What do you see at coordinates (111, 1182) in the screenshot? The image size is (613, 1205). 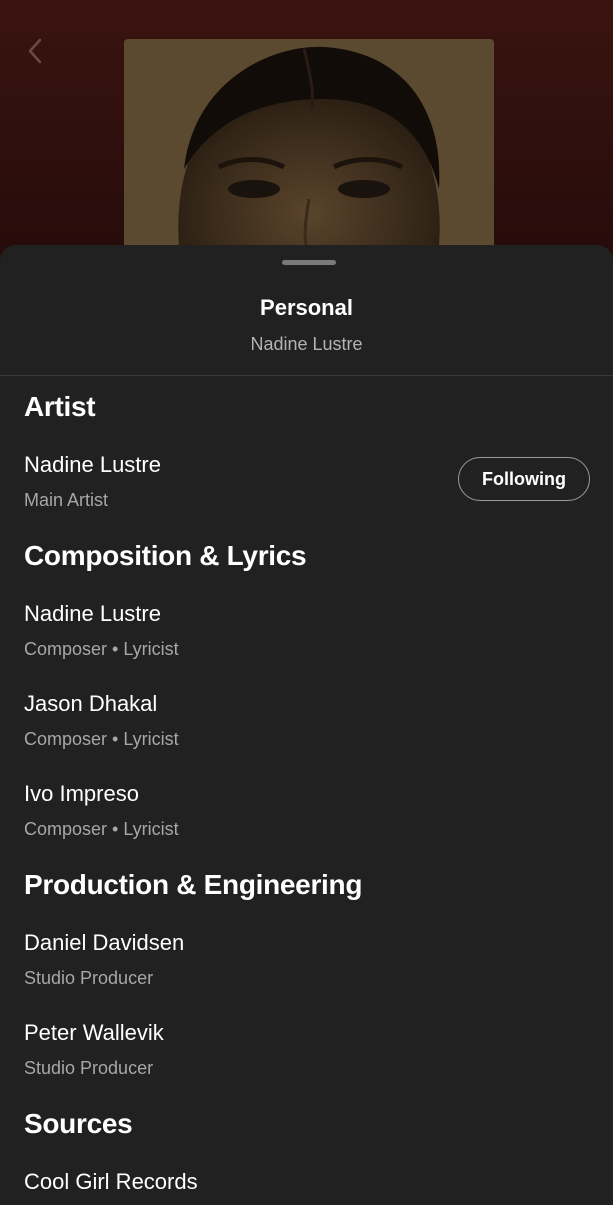 I see `credit-name: Cool Girl Records` at bounding box center [111, 1182].